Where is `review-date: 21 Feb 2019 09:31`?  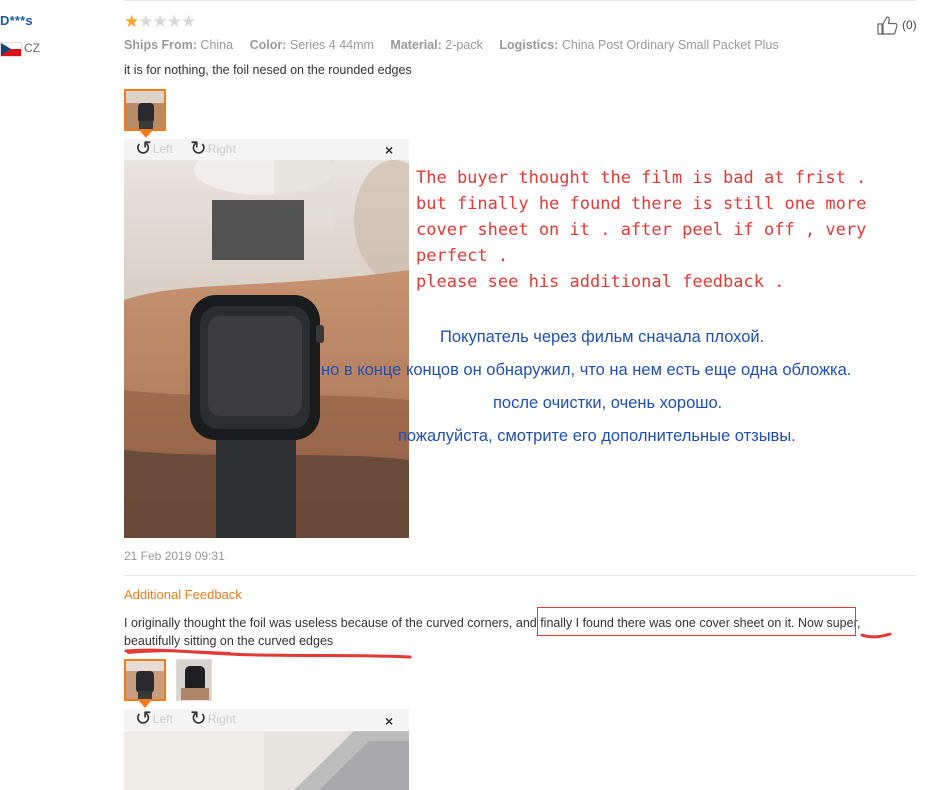 review-date: 21 Feb 2019 09:31 is located at coordinates (174, 556).